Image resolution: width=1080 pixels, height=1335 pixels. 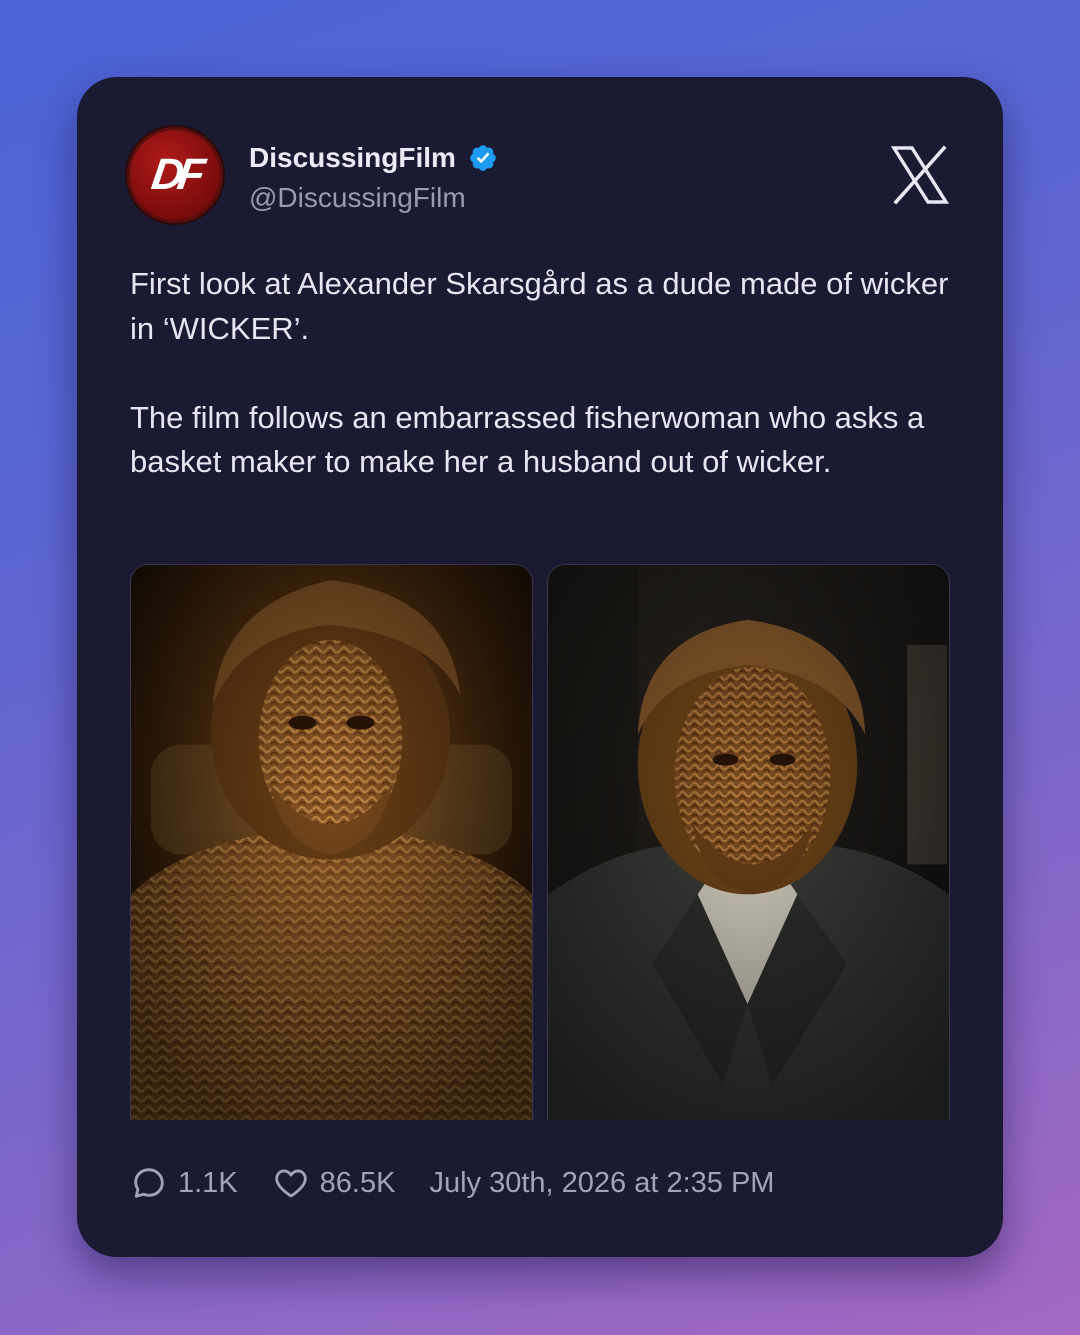 What do you see at coordinates (352, 158) in the screenshot?
I see `author-display-name: DiscussingFilm` at bounding box center [352, 158].